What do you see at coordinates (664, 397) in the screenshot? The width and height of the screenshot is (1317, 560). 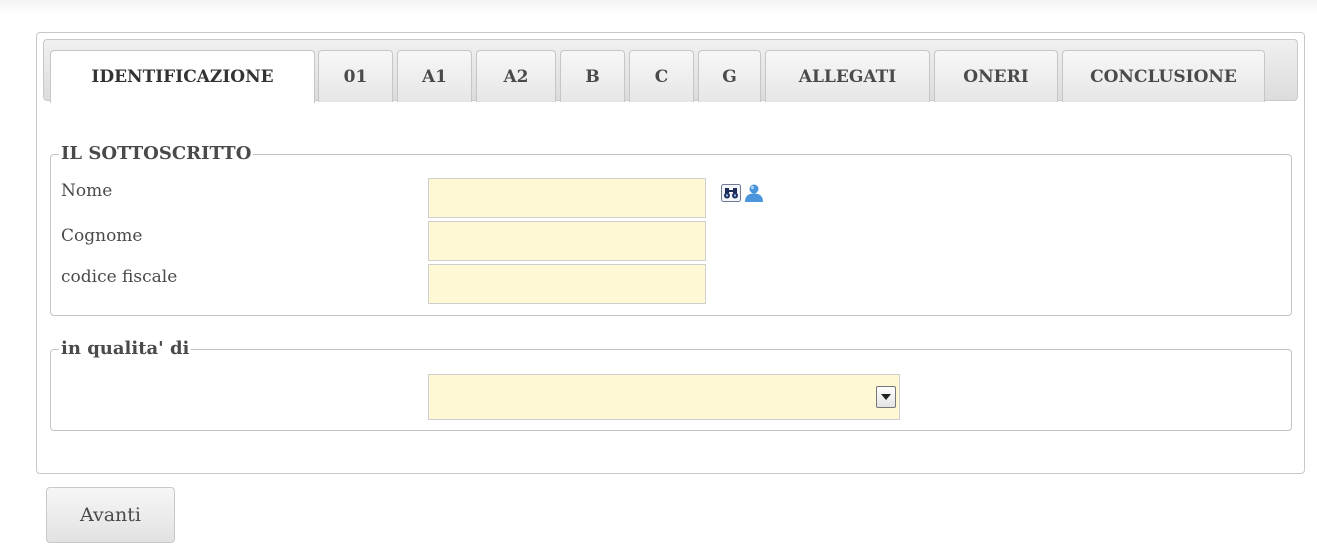 I see `qualita-select` at bounding box center [664, 397].